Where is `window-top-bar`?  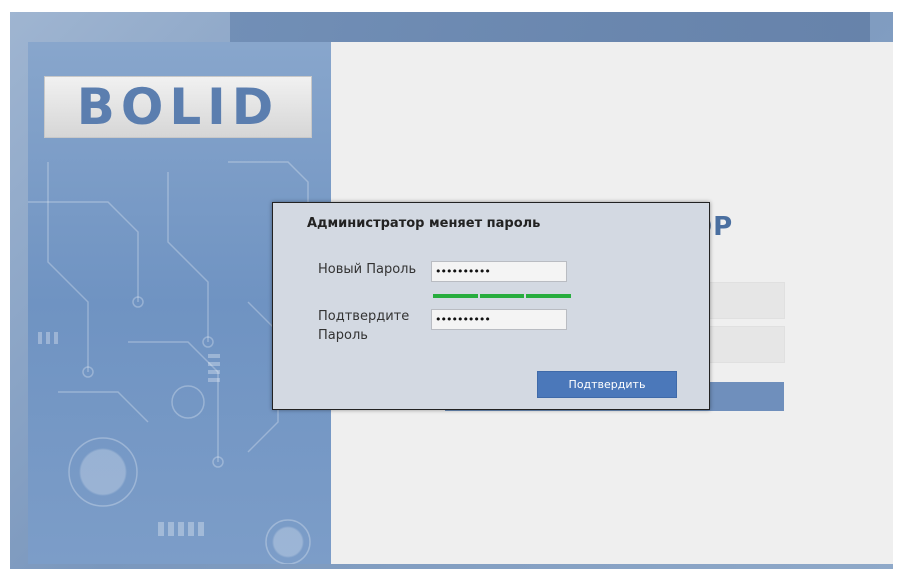 window-top-bar is located at coordinates (550, 27).